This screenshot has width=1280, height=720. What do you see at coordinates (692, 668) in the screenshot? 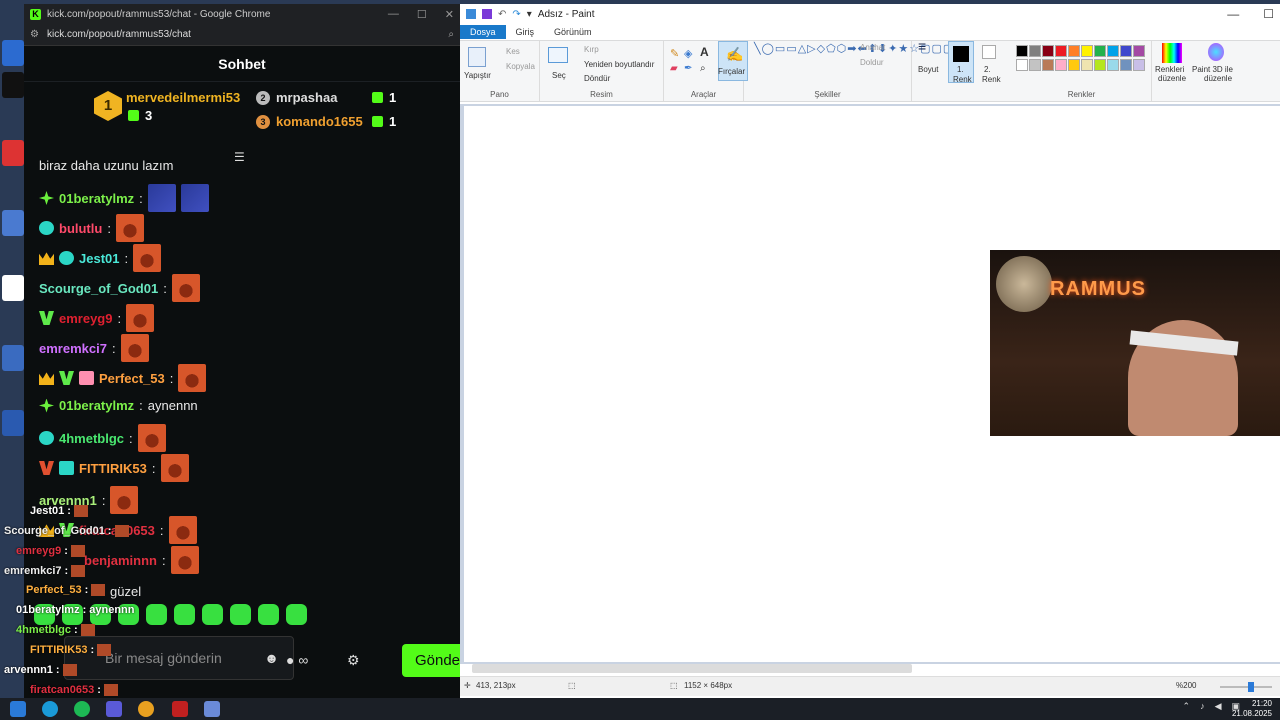
I see `horizontal-scrollbar` at bounding box center [692, 668].